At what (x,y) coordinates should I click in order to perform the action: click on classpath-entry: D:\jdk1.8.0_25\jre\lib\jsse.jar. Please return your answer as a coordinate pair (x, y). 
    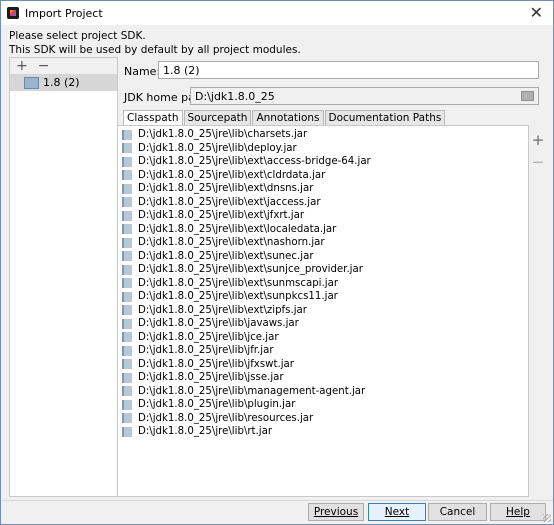
    Looking at the image, I should click on (245, 378).